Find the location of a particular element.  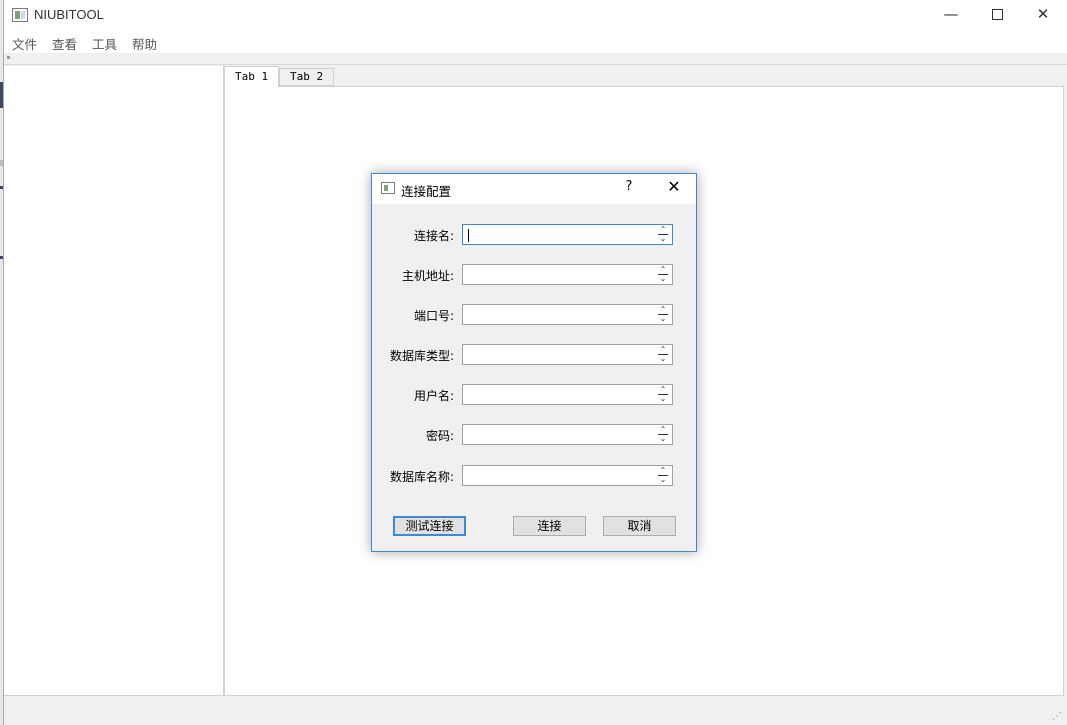

app-icon is located at coordinates (20, 15).